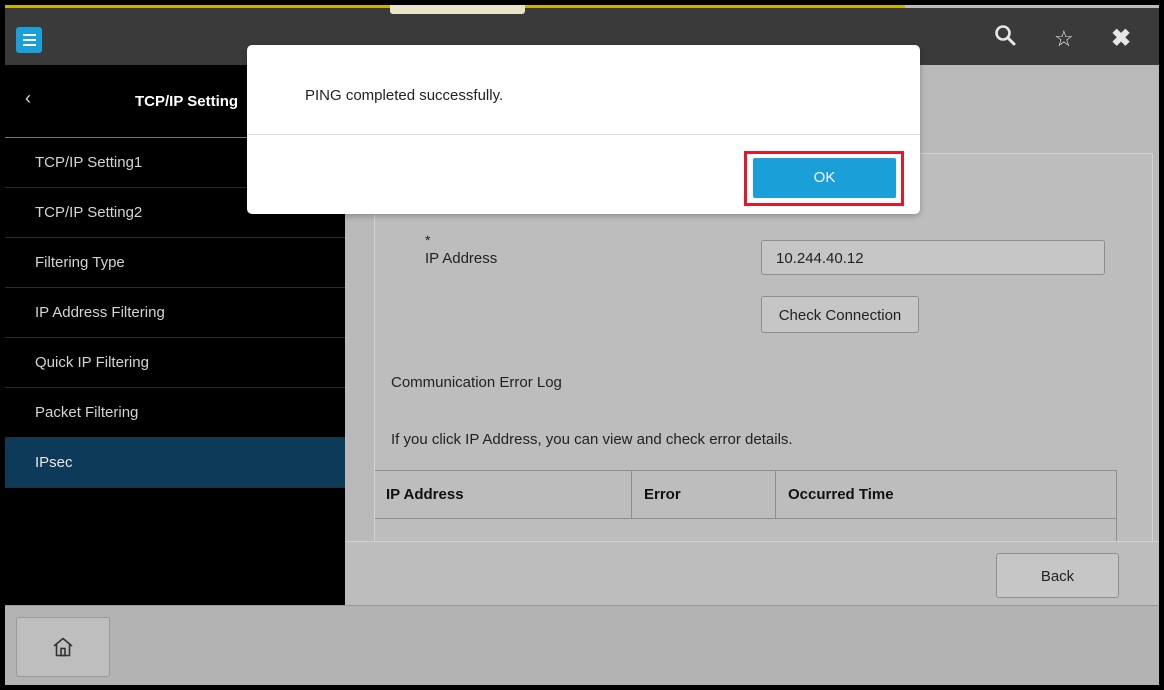 Image resolution: width=1164 pixels, height=690 pixels. Describe the element at coordinates (28, 98) in the screenshot. I see `chevron-left-icon: ‹` at that location.